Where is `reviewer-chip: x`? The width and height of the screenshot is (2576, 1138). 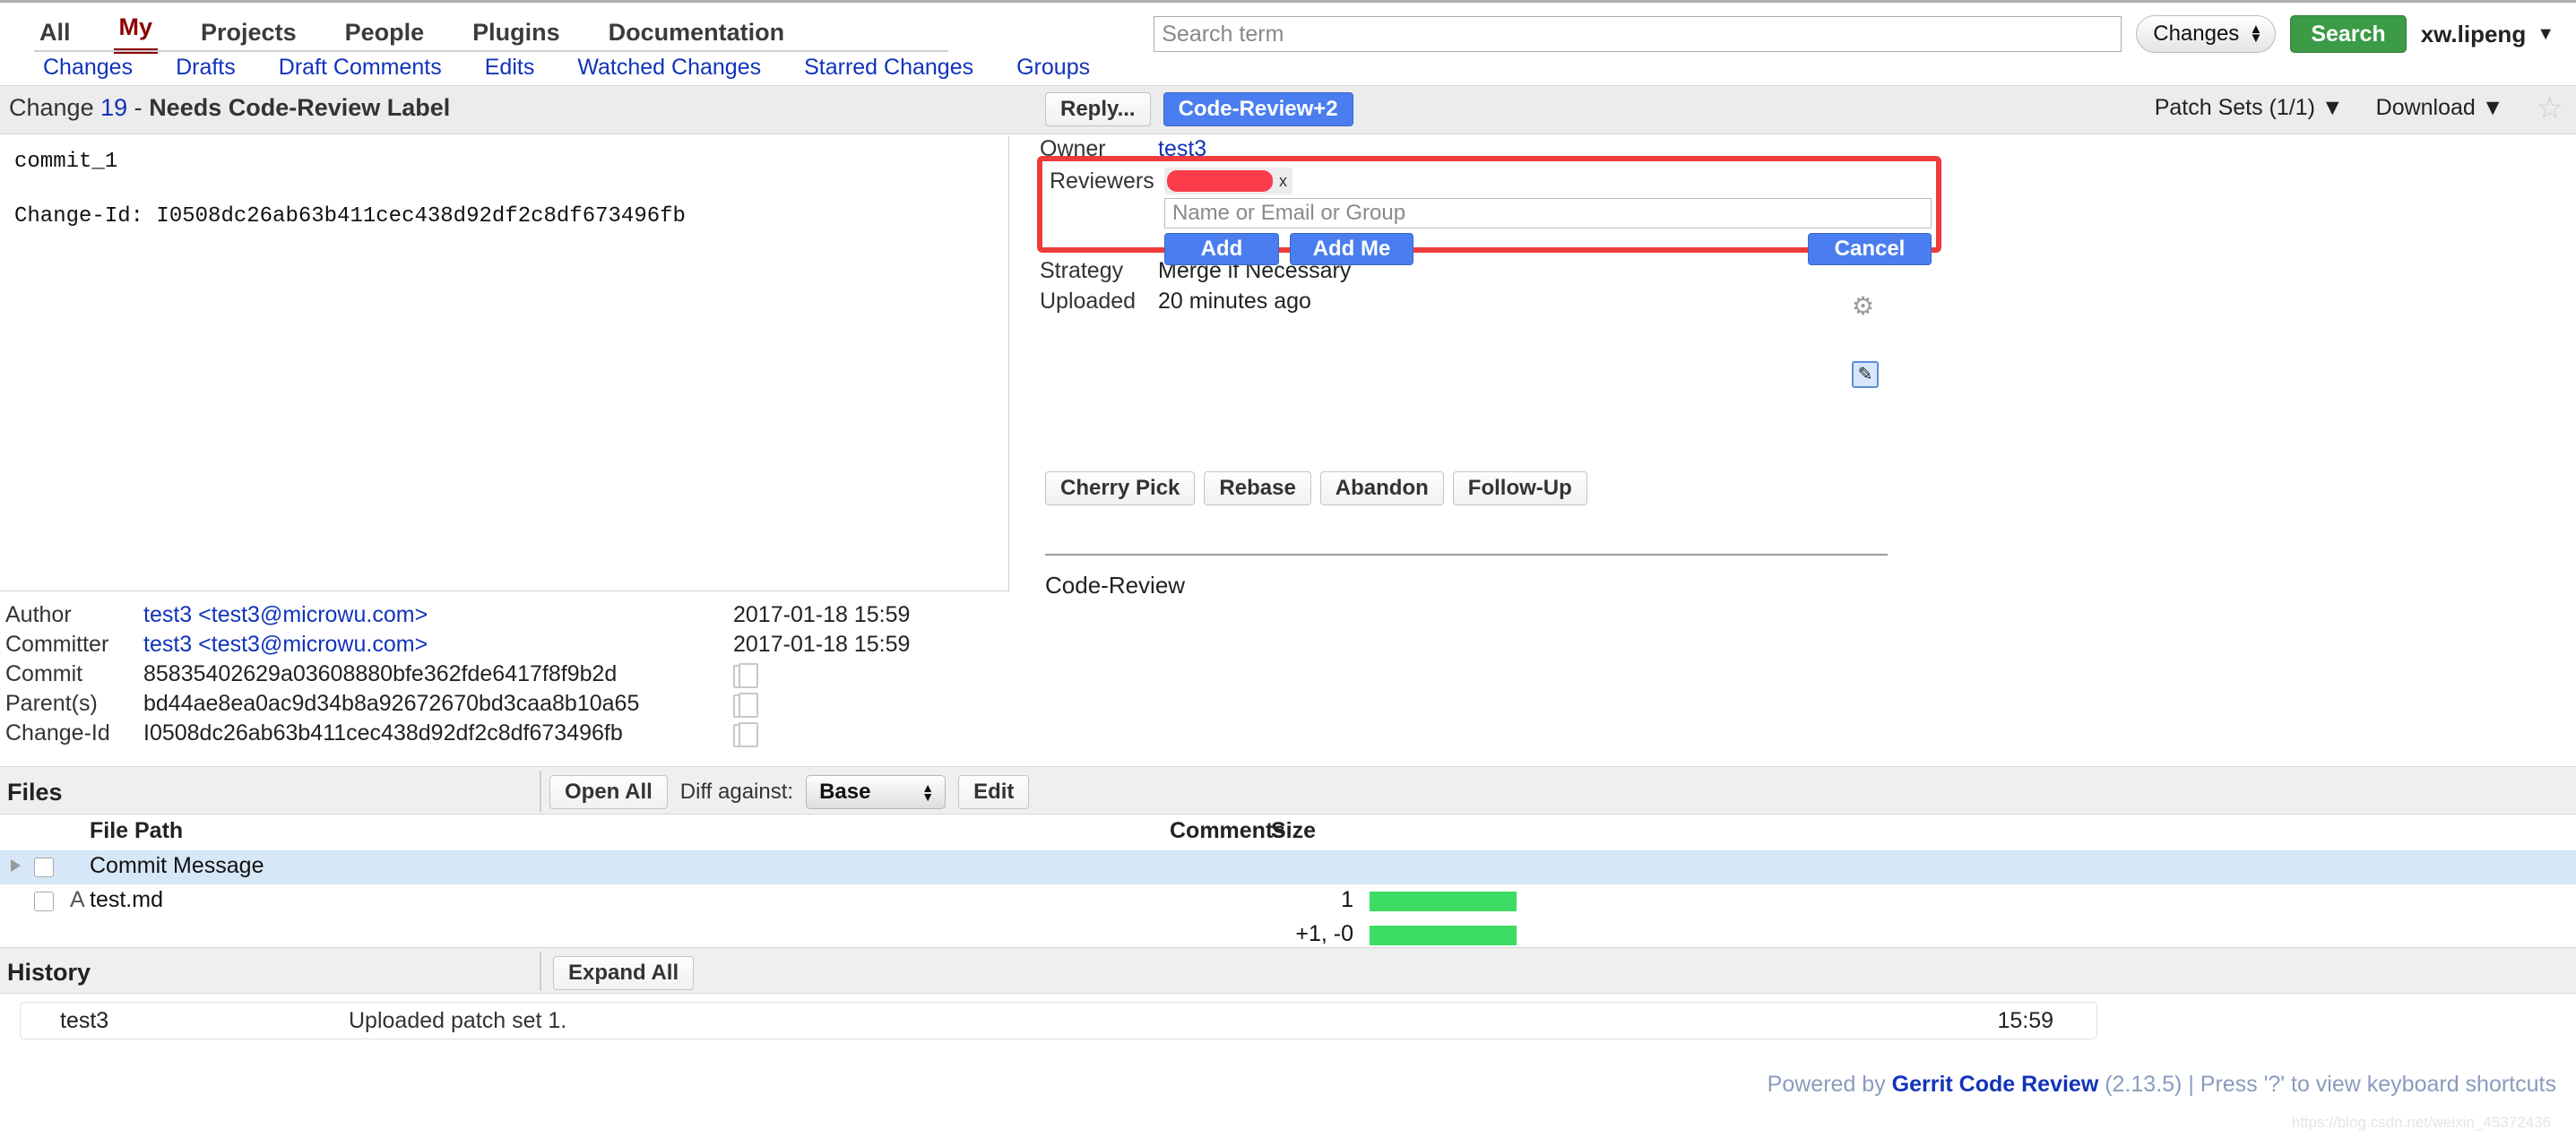
reviewer-chip: x is located at coordinates (1228, 181).